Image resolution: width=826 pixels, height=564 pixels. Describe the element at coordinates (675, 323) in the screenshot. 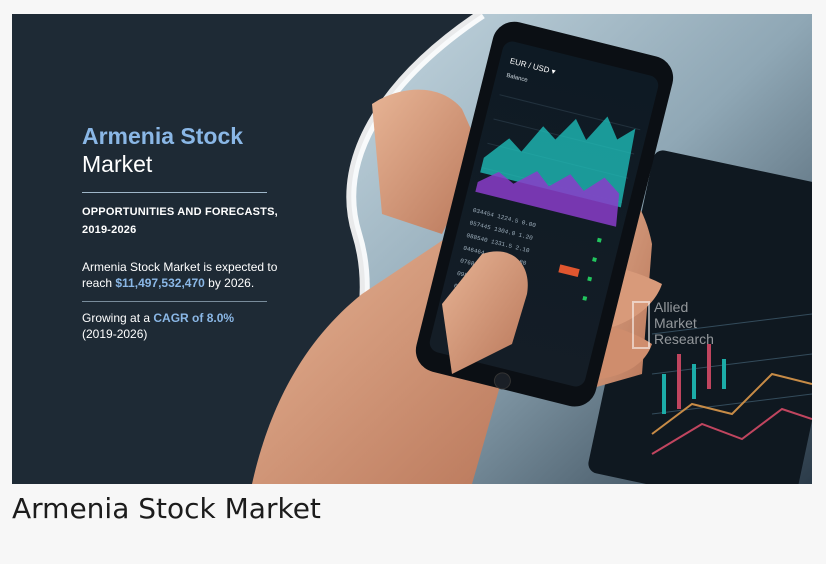

I see `watermark-line2: Market` at that location.